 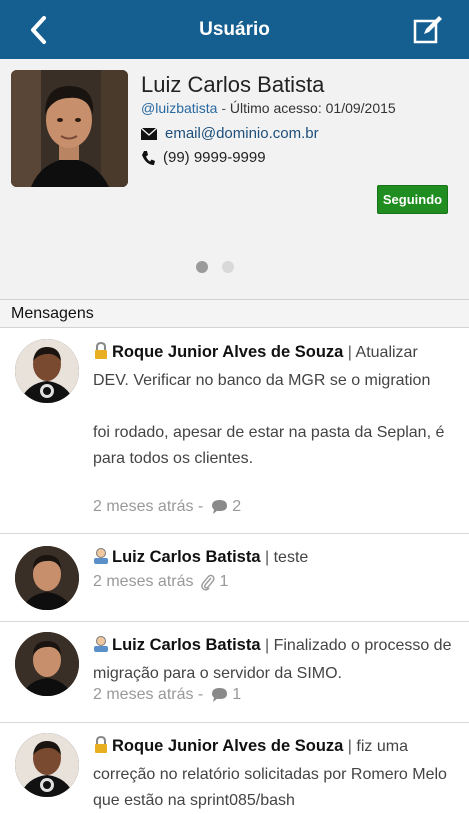 I want to click on message-meta: 2 meses atrás - 2, so click(x=167, y=507).